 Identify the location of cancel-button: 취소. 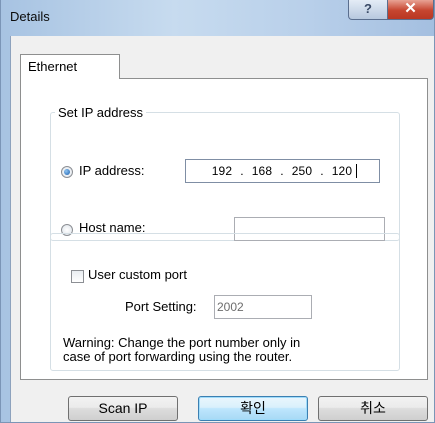
(373, 408).